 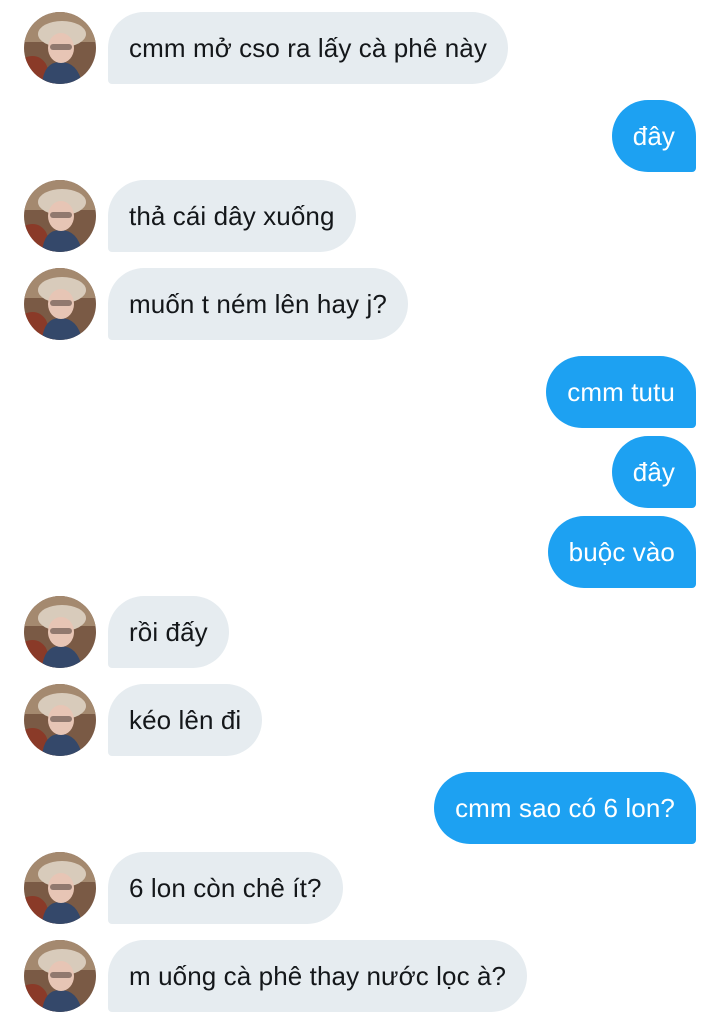 I want to click on incoming-message-bubble: m uống cà phê thay nước lọc à?, so click(x=318, y=976).